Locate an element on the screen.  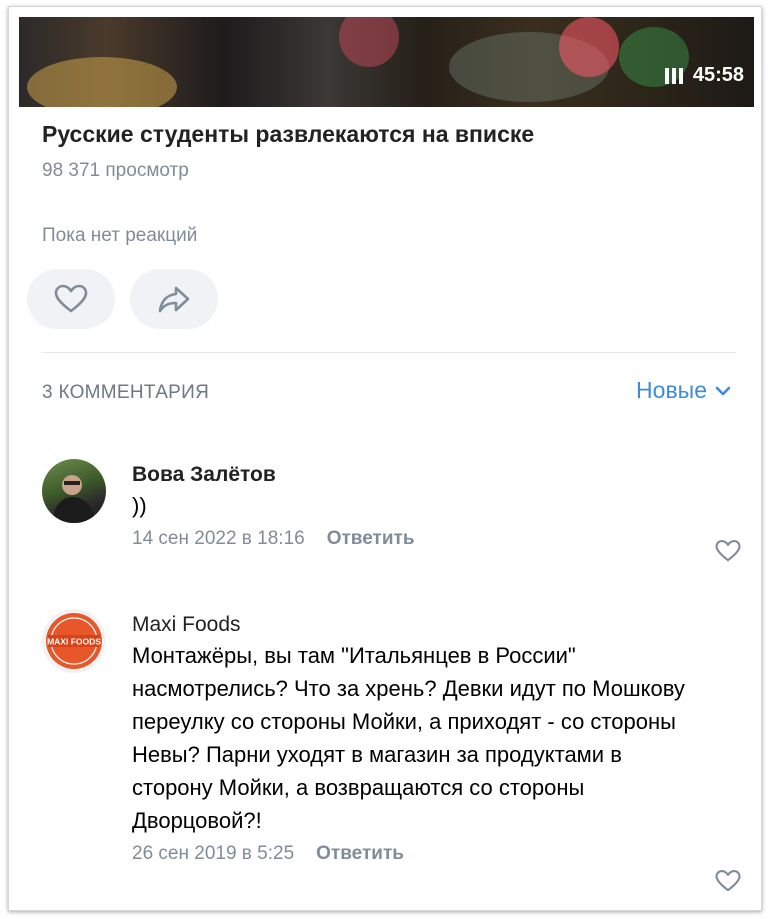
reactions-empty-text: Пока нет реакций is located at coordinates (120, 235).